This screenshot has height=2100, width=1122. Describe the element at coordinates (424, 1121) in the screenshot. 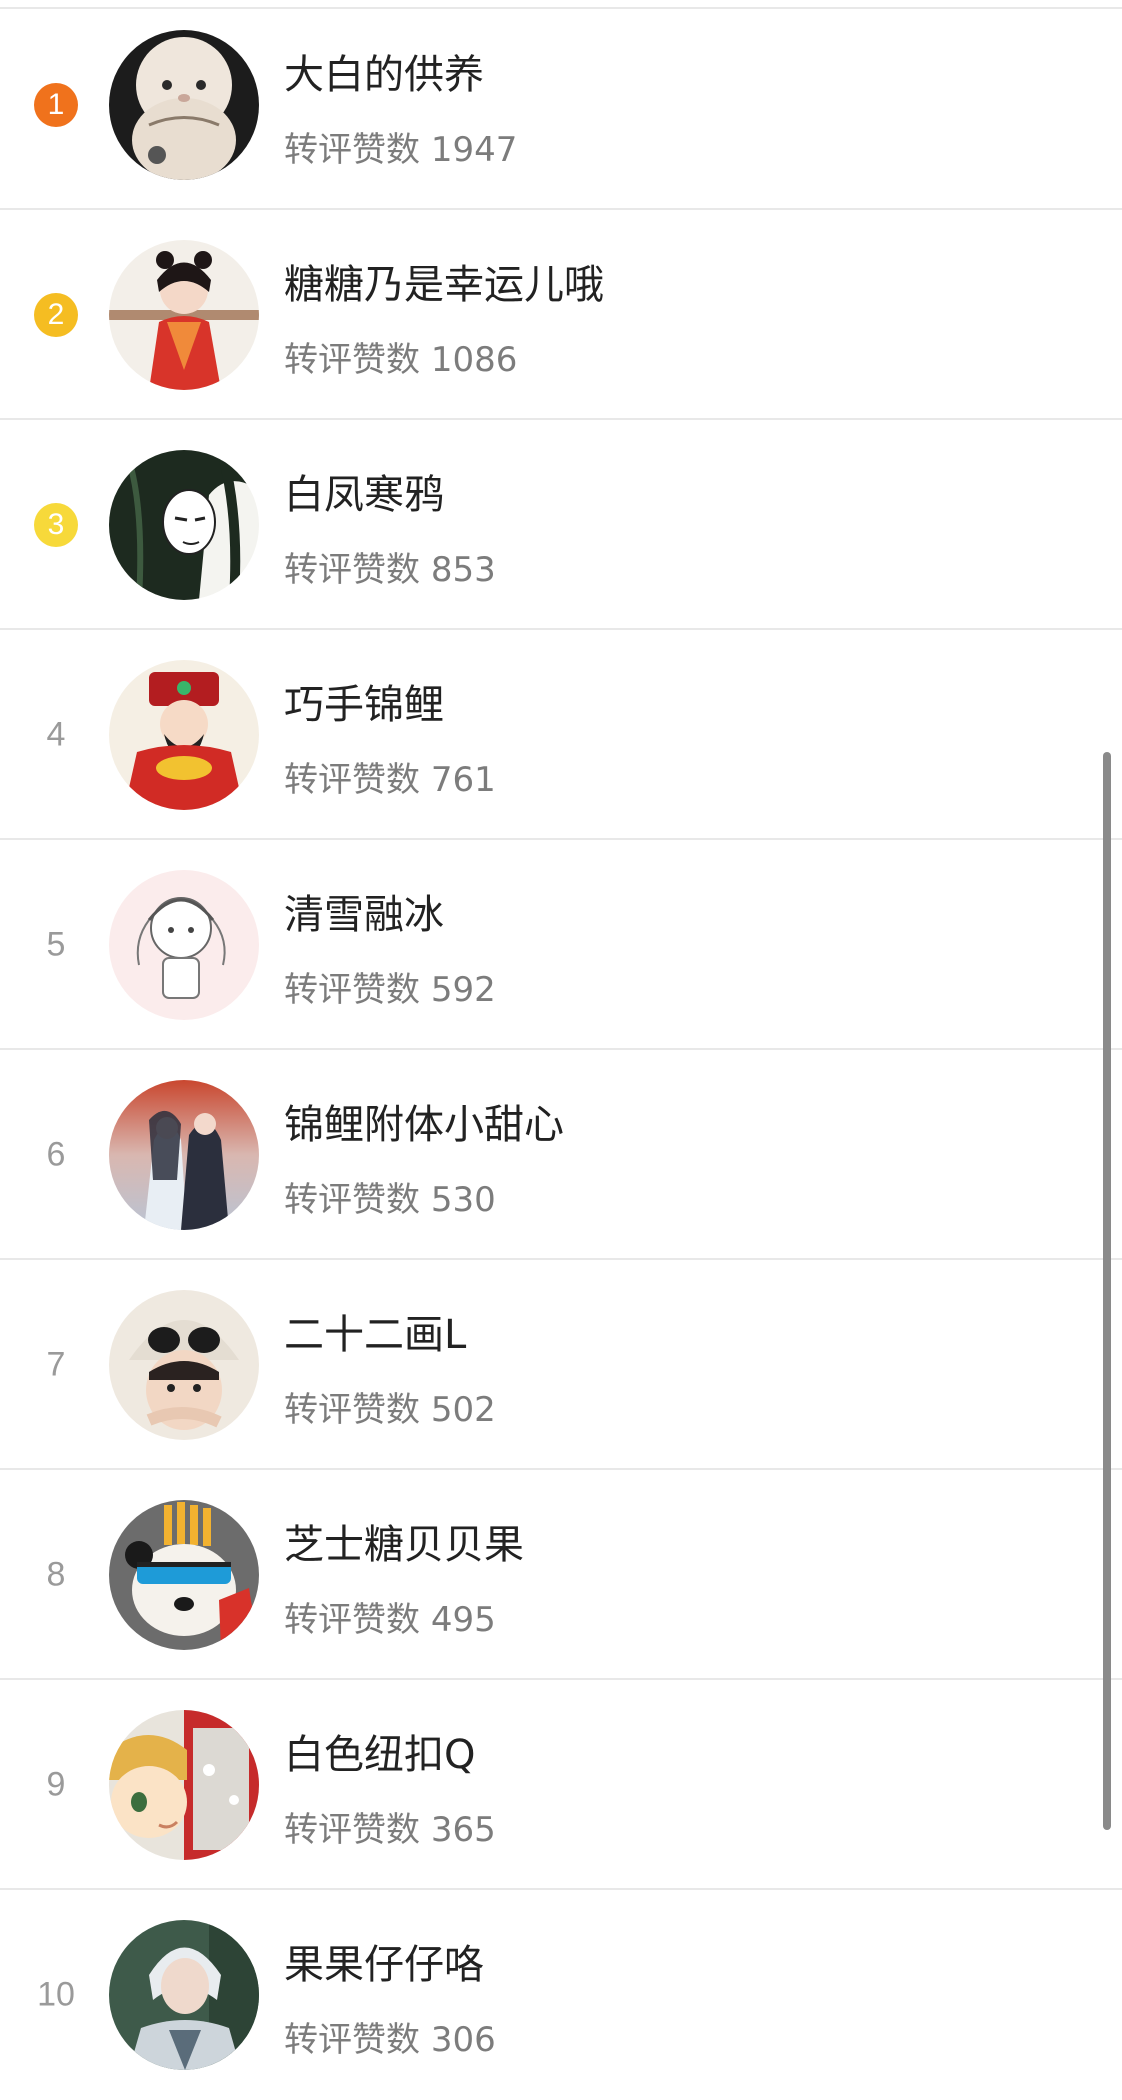

I see `user-name: 锦鲤附体小甜心` at that location.